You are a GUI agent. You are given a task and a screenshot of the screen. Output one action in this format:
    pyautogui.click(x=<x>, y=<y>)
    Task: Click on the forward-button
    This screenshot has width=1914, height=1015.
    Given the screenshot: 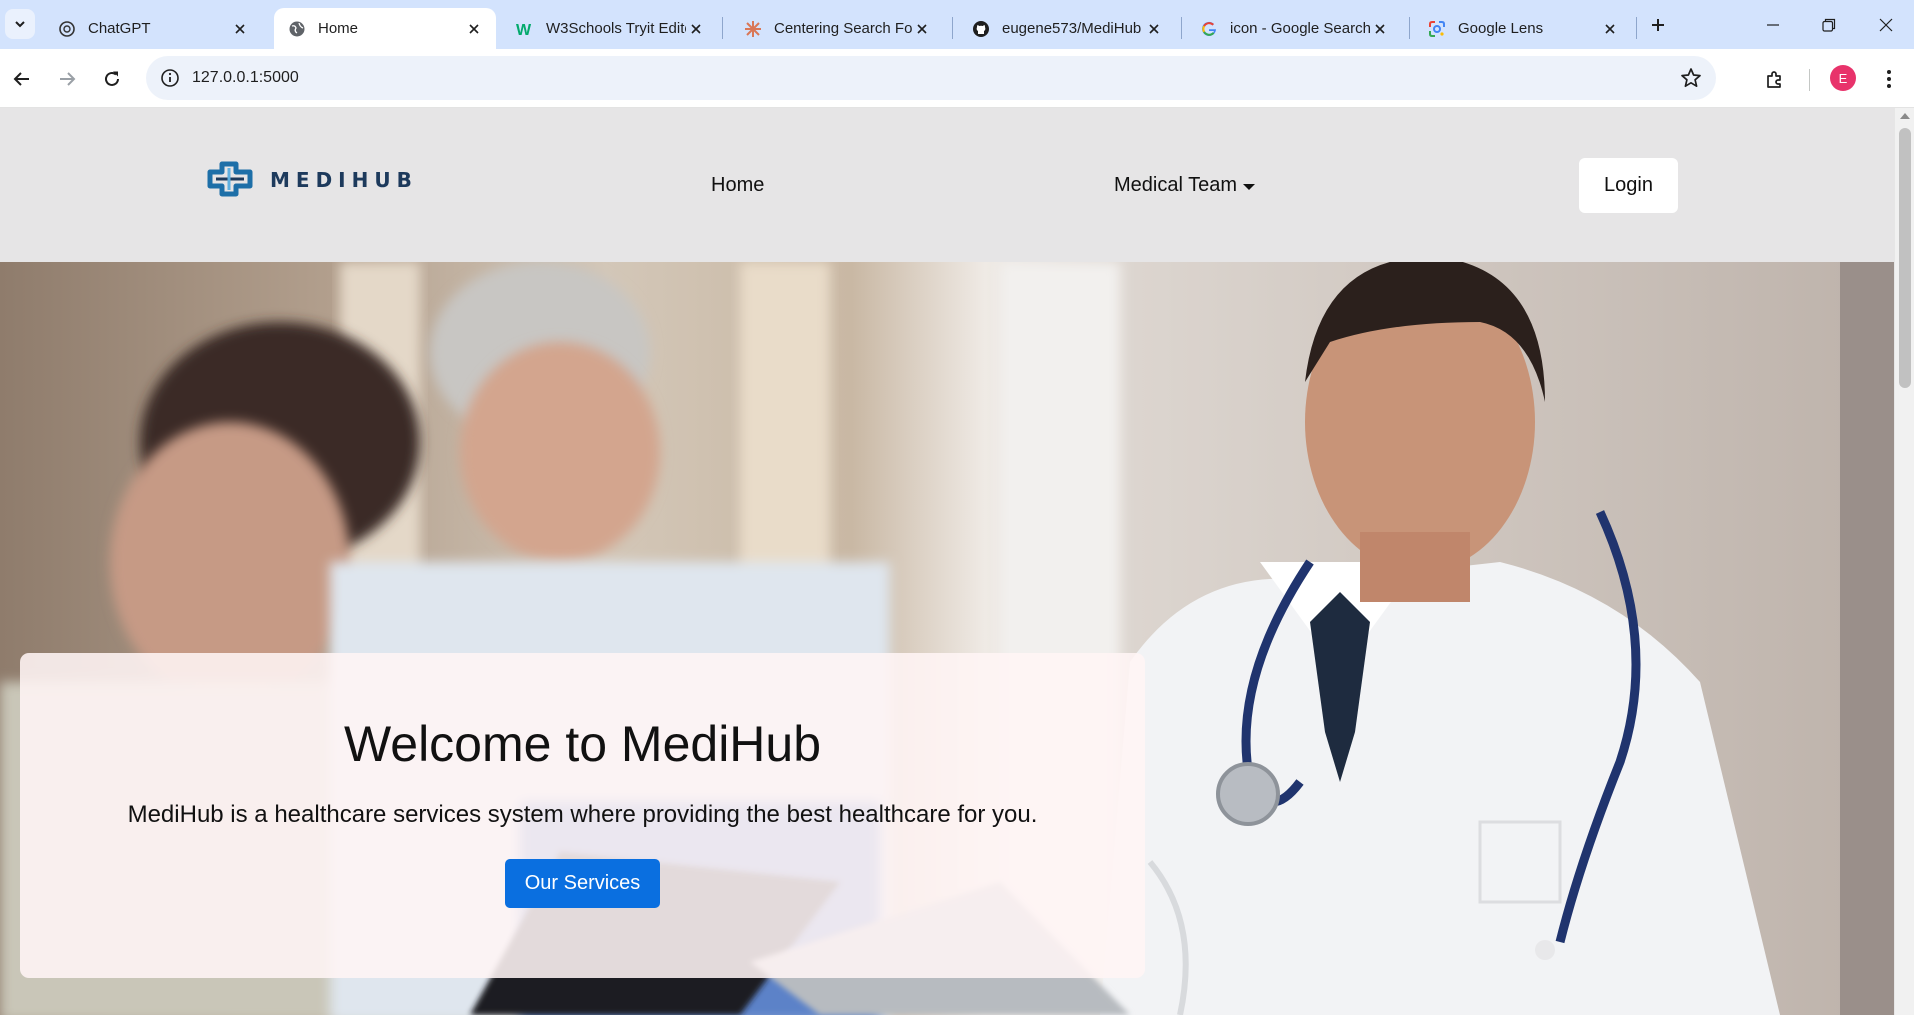 What is the action you would take?
    pyautogui.click(x=67, y=79)
    